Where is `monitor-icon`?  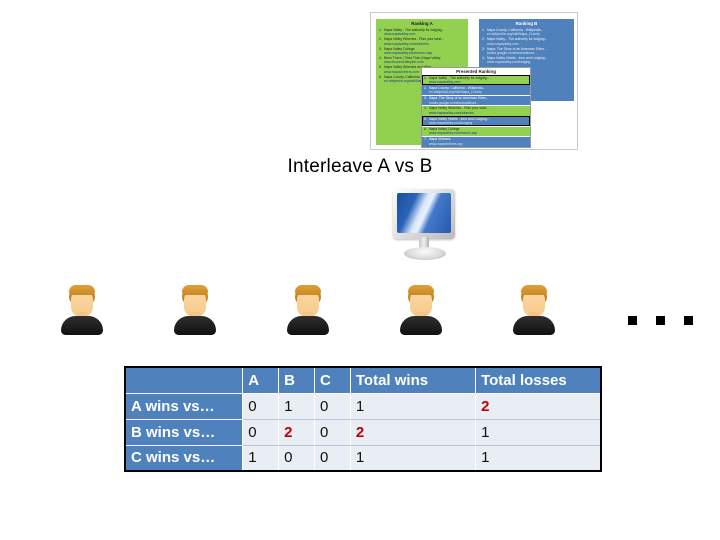 monitor-icon is located at coordinates (426, 225).